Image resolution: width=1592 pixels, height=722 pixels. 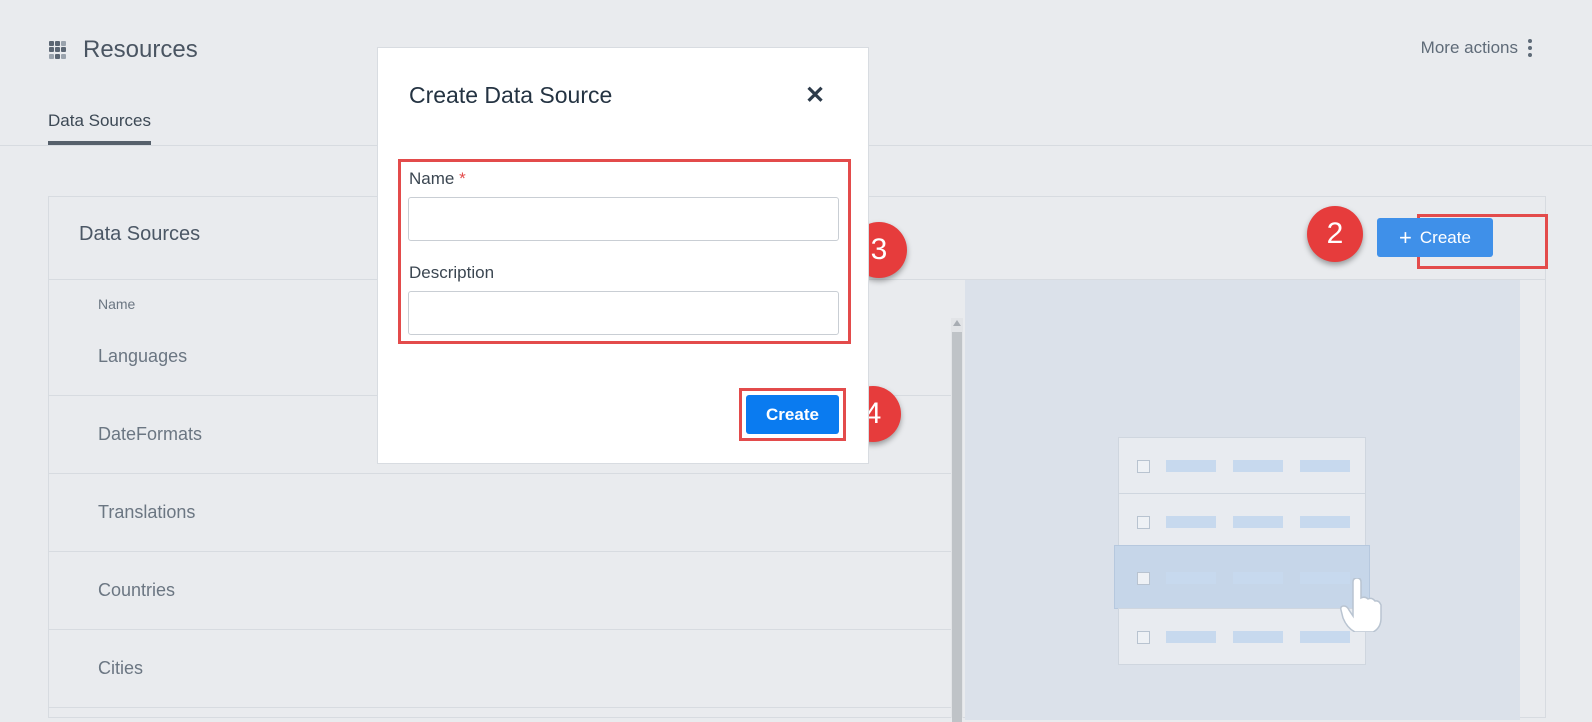 I want to click on apps-grid-icon, so click(x=58, y=50).